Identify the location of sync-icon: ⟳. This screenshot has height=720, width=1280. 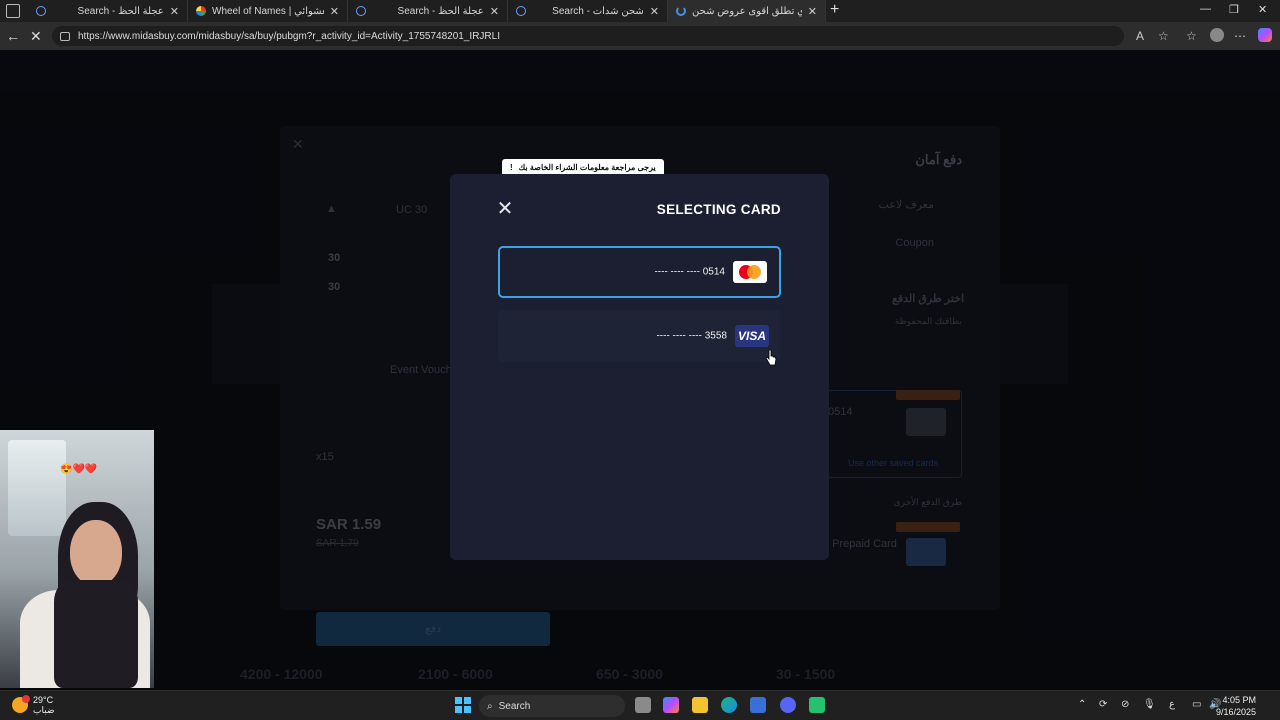
(1103, 704).